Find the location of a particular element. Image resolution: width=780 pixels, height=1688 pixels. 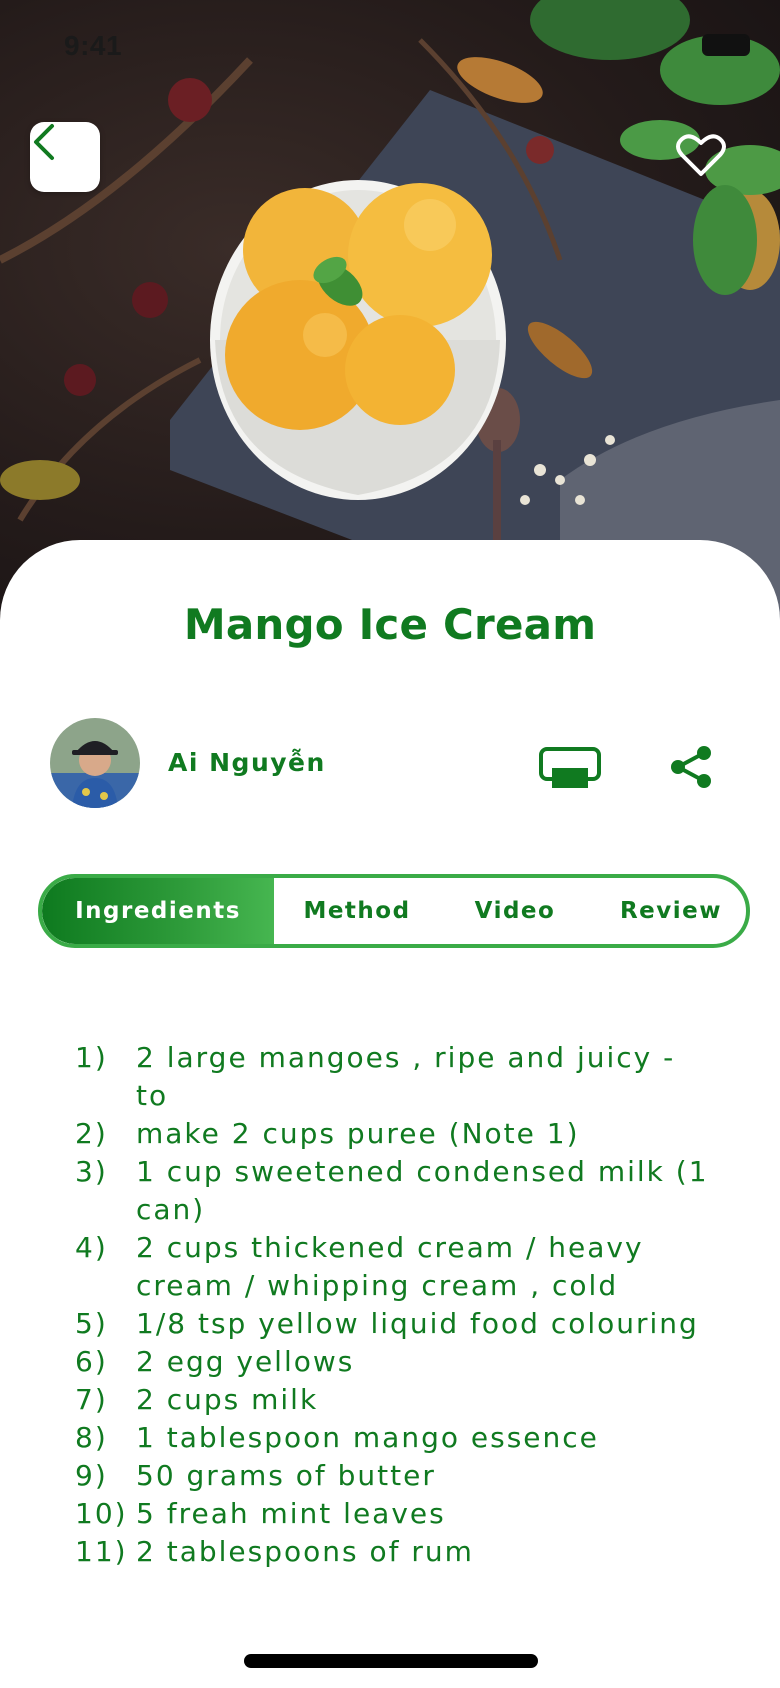

list-item: 1) 2 large mangoes , ripe and juicy - to is located at coordinates (395, 1077).